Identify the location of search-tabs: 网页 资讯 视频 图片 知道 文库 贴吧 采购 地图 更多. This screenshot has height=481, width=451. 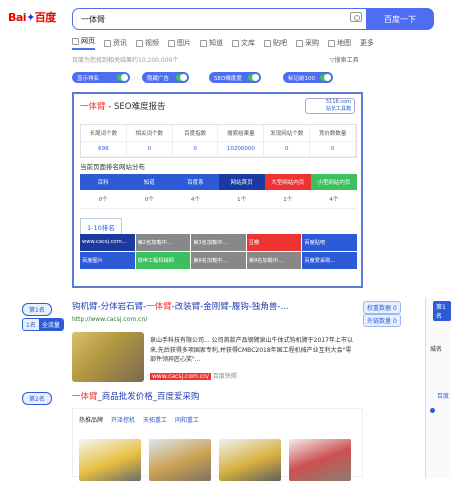
(223, 43).